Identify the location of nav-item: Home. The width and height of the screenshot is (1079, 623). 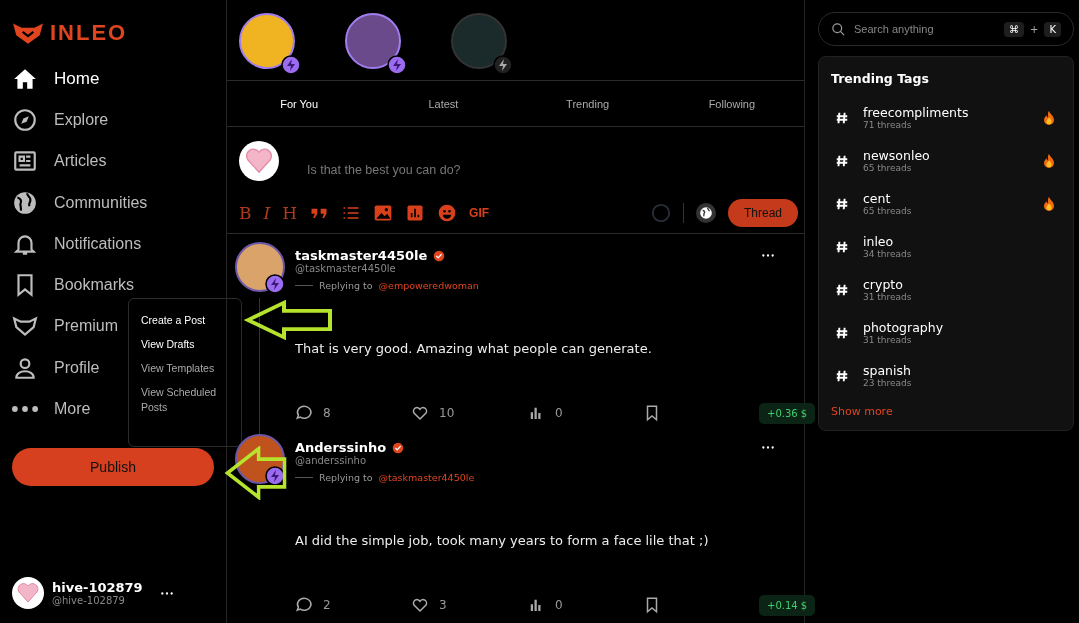
(56, 79).